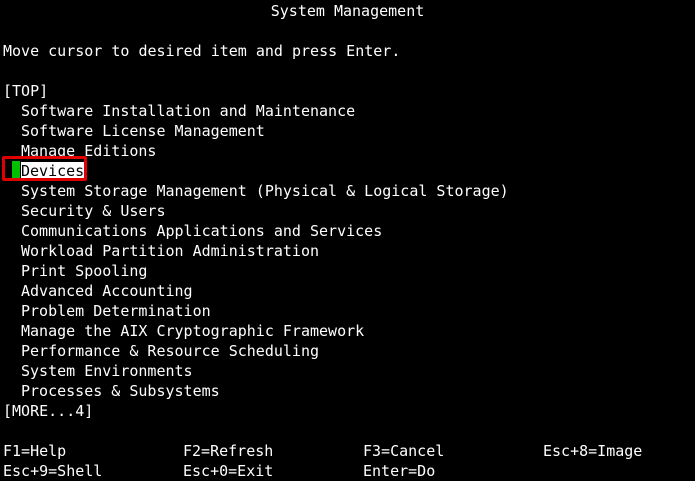  I want to click on menu-item-system-environments: System Environments, so click(107, 371).